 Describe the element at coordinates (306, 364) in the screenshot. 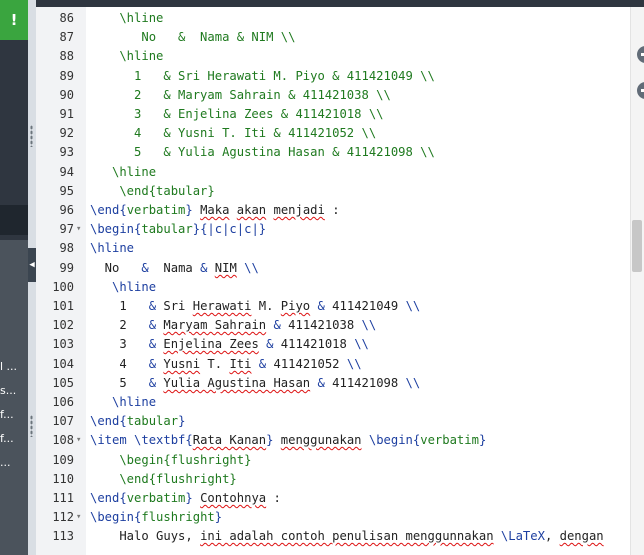

I see `code-token: 411421052` at that location.